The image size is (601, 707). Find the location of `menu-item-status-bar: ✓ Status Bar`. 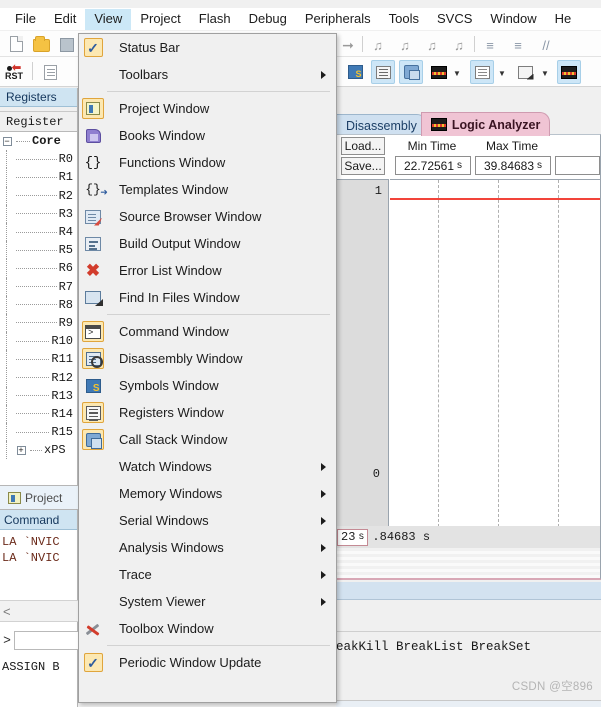

menu-item-status-bar: ✓ Status Bar is located at coordinates (207, 47).